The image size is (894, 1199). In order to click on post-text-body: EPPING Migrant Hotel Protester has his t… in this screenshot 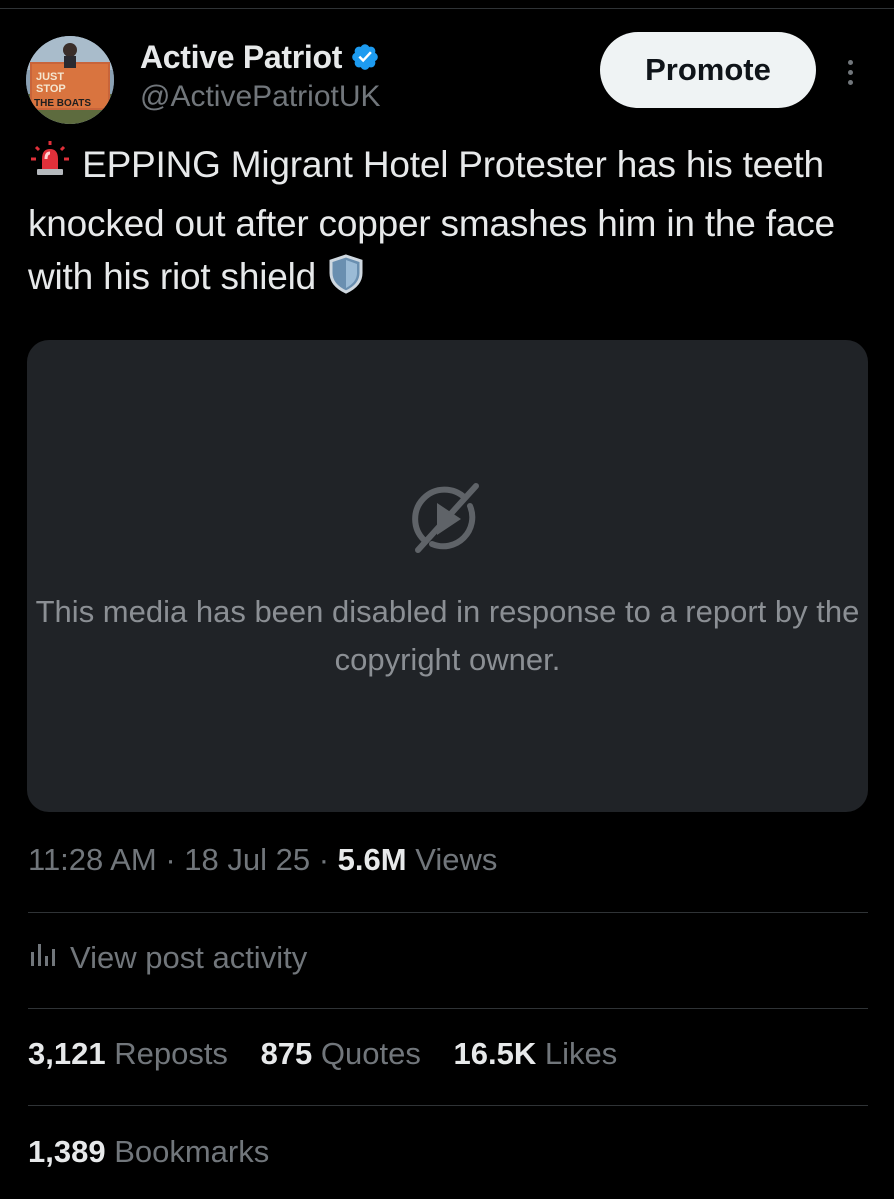, I will do `click(431, 220)`.